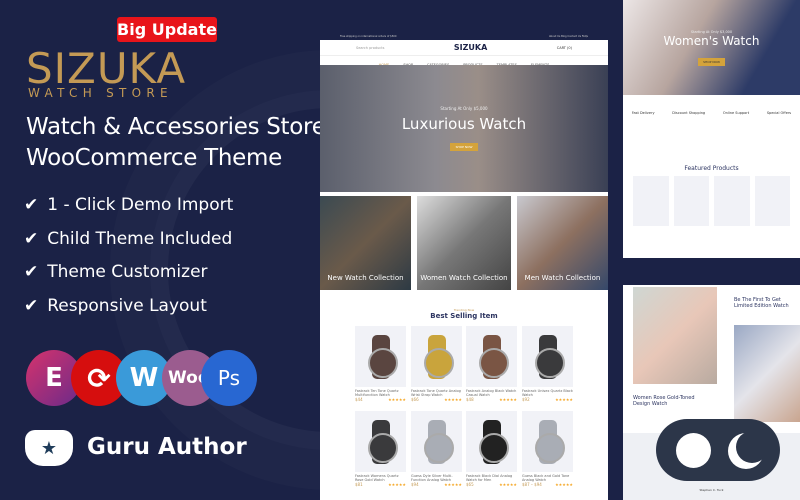 This screenshot has width=800, height=500. What do you see at coordinates (562, 243) in the screenshot?
I see `collection-card: Men Watch Collection` at bounding box center [562, 243].